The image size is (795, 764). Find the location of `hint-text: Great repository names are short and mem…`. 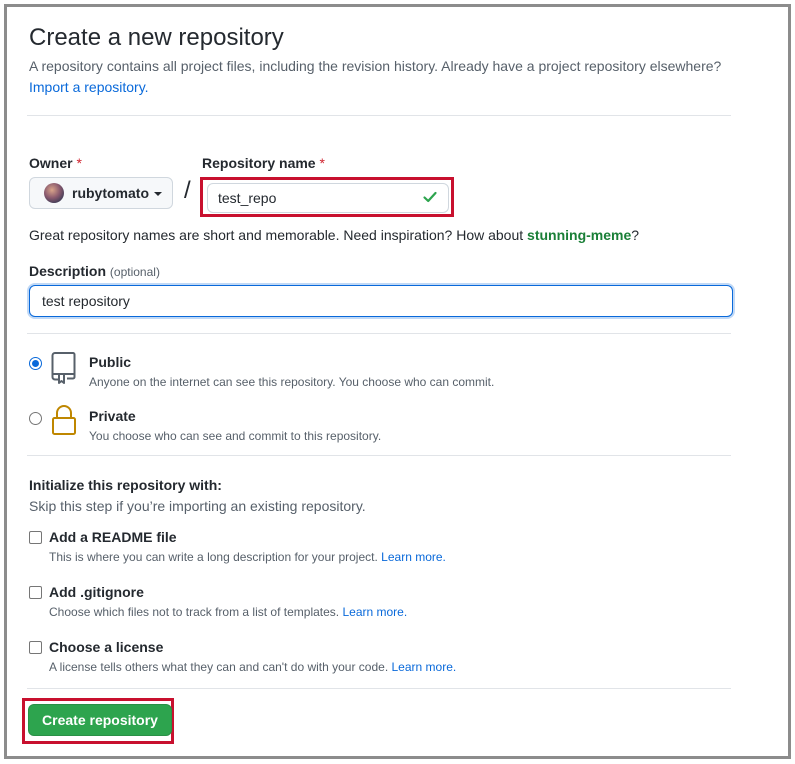

hint-text: Great repository names are short and mem… is located at coordinates (278, 235).